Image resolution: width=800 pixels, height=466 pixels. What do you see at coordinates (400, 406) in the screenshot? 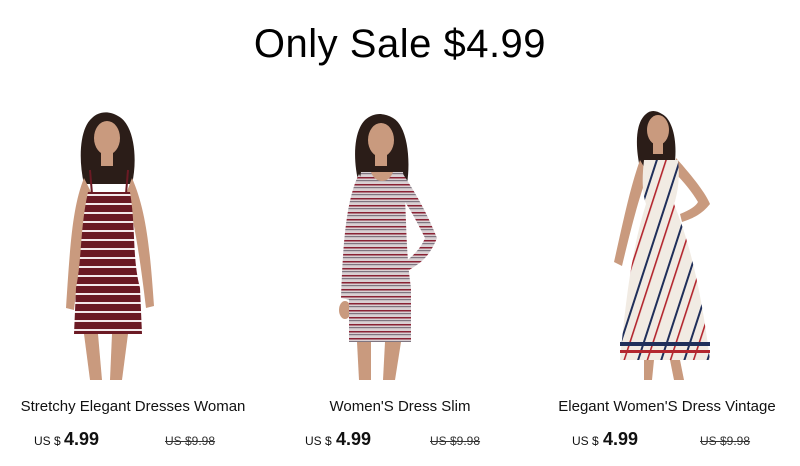
I see `product-title: Women'S Dress Slim` at bounding box center [400, 406].